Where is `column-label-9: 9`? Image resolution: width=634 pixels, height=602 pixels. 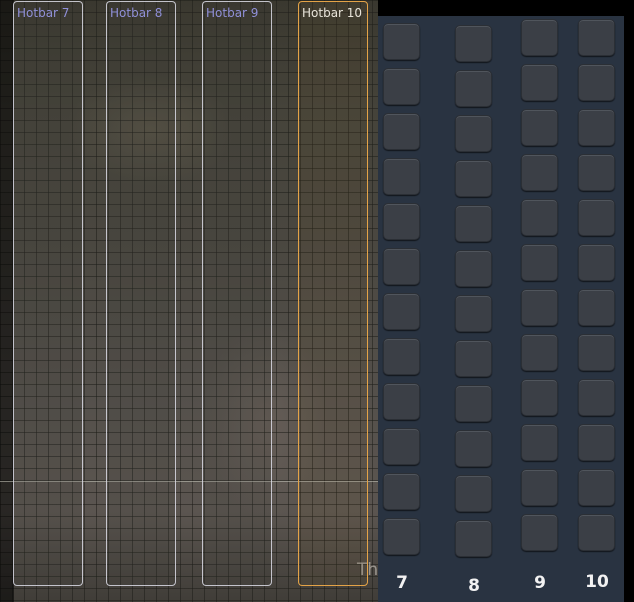 column-label-9: 9 is located at coordinates (540, 583).